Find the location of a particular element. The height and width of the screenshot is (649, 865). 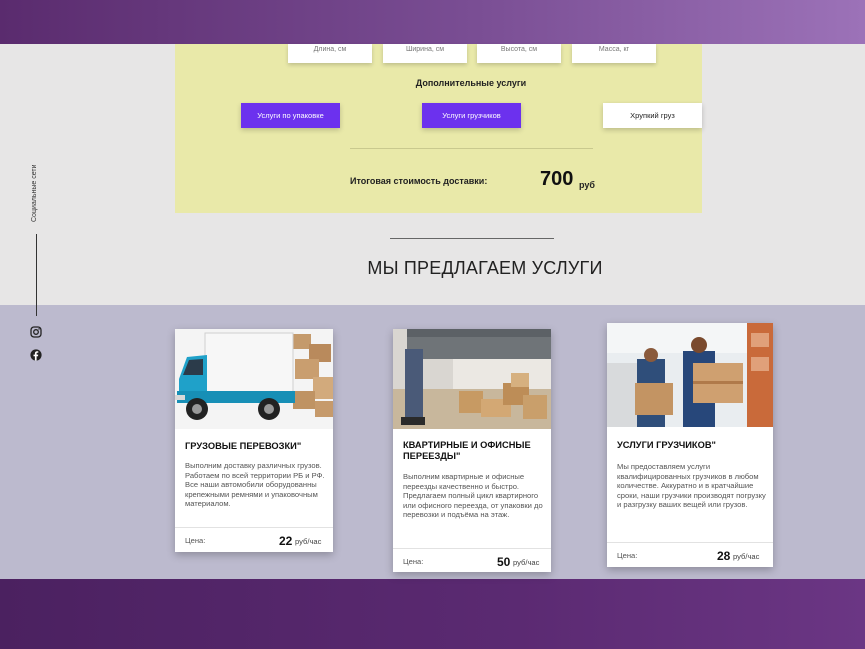

price-value: 22 is located at coordinates (286, 541).